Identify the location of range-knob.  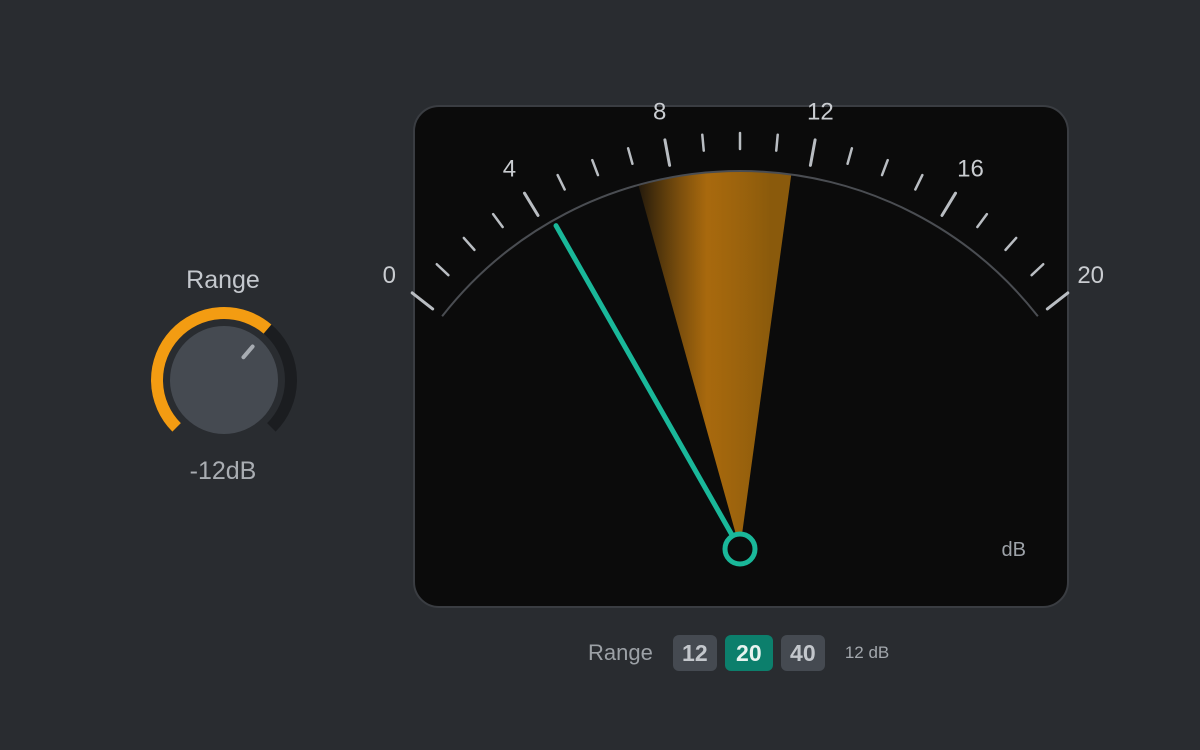
(225, 382).